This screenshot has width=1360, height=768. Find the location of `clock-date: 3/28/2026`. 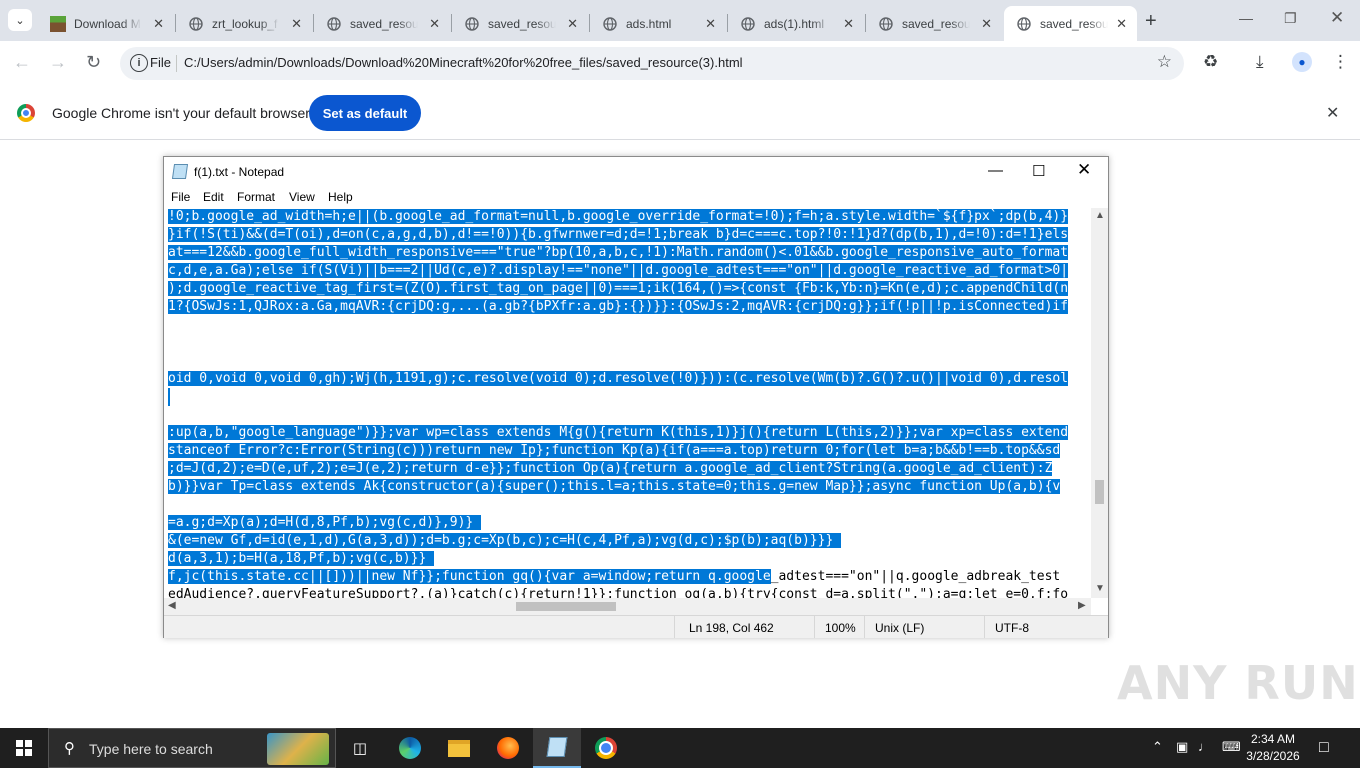

clock-date: 3/28/2026 is located at coordinates (1273, 756).